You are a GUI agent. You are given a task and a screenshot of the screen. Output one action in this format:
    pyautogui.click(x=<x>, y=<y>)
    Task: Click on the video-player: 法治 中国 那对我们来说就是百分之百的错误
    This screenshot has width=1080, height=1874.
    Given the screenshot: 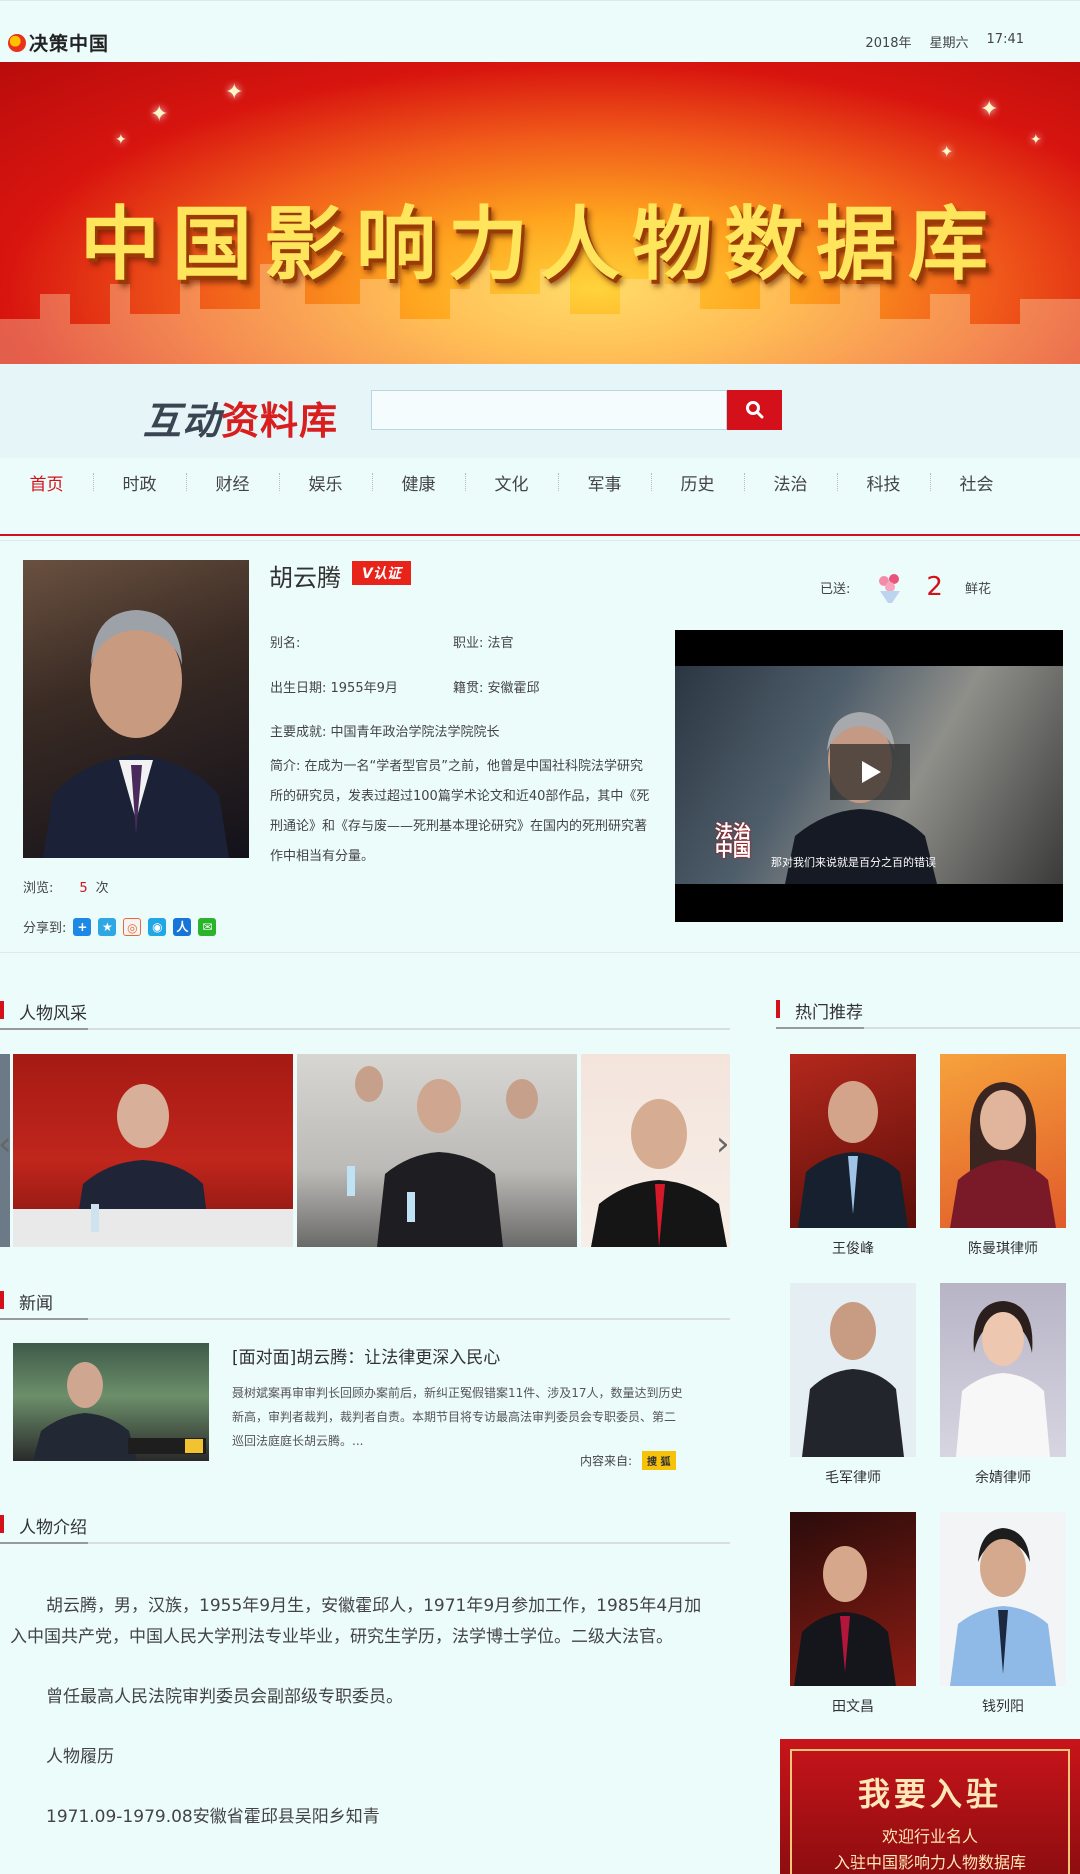 What is the action you would take?
    pyautogui.click(x=869, y=776)
    